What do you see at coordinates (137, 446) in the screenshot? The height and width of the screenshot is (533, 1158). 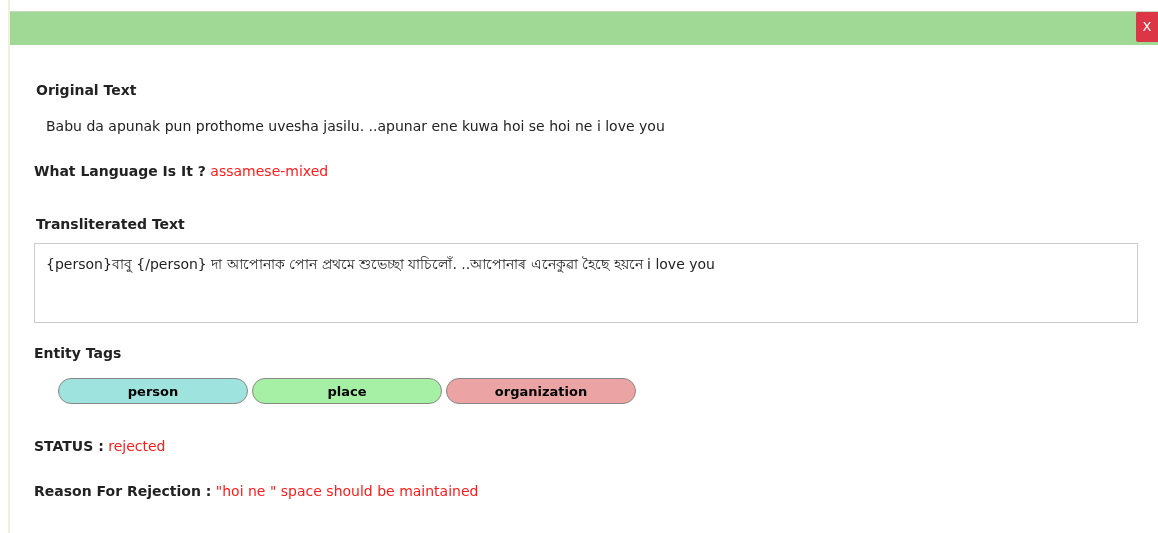 I see `status-value: rejected` at bounding box center [137, 446].